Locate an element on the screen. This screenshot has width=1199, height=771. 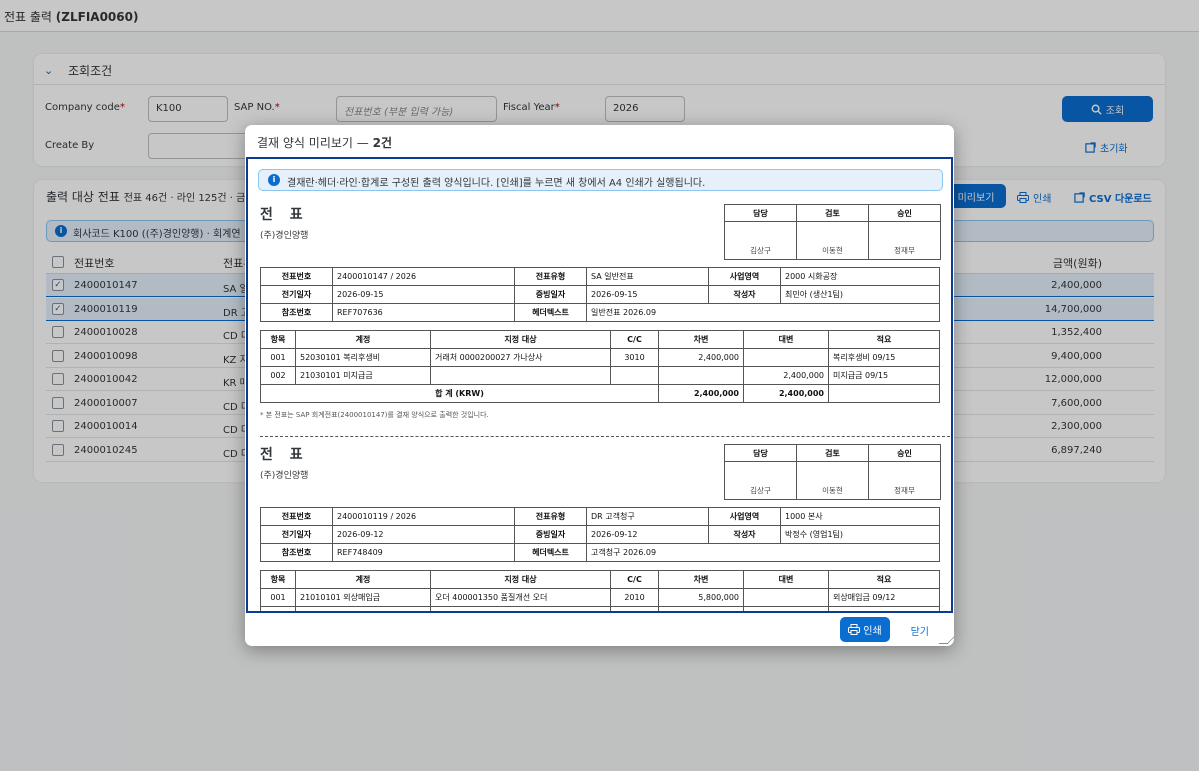
hdr-value: 1000 본사 is located at coordinates (860, 516).